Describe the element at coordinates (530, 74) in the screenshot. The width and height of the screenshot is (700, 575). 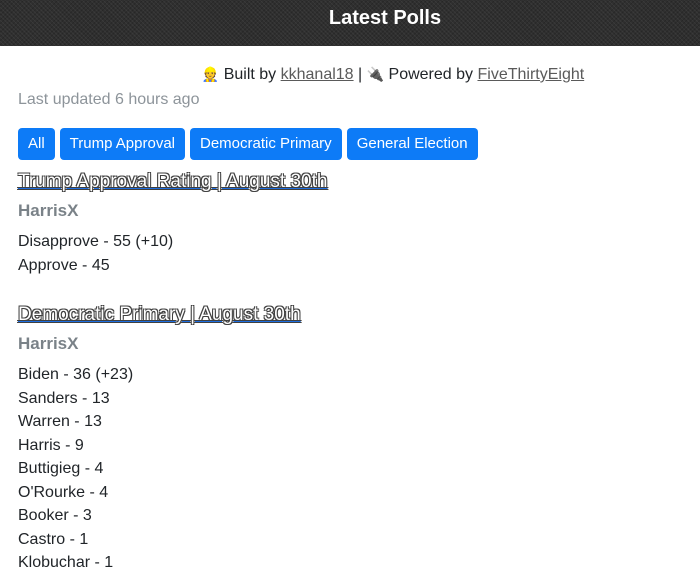
I see `source-link: FiveThirtyEight` at that location.